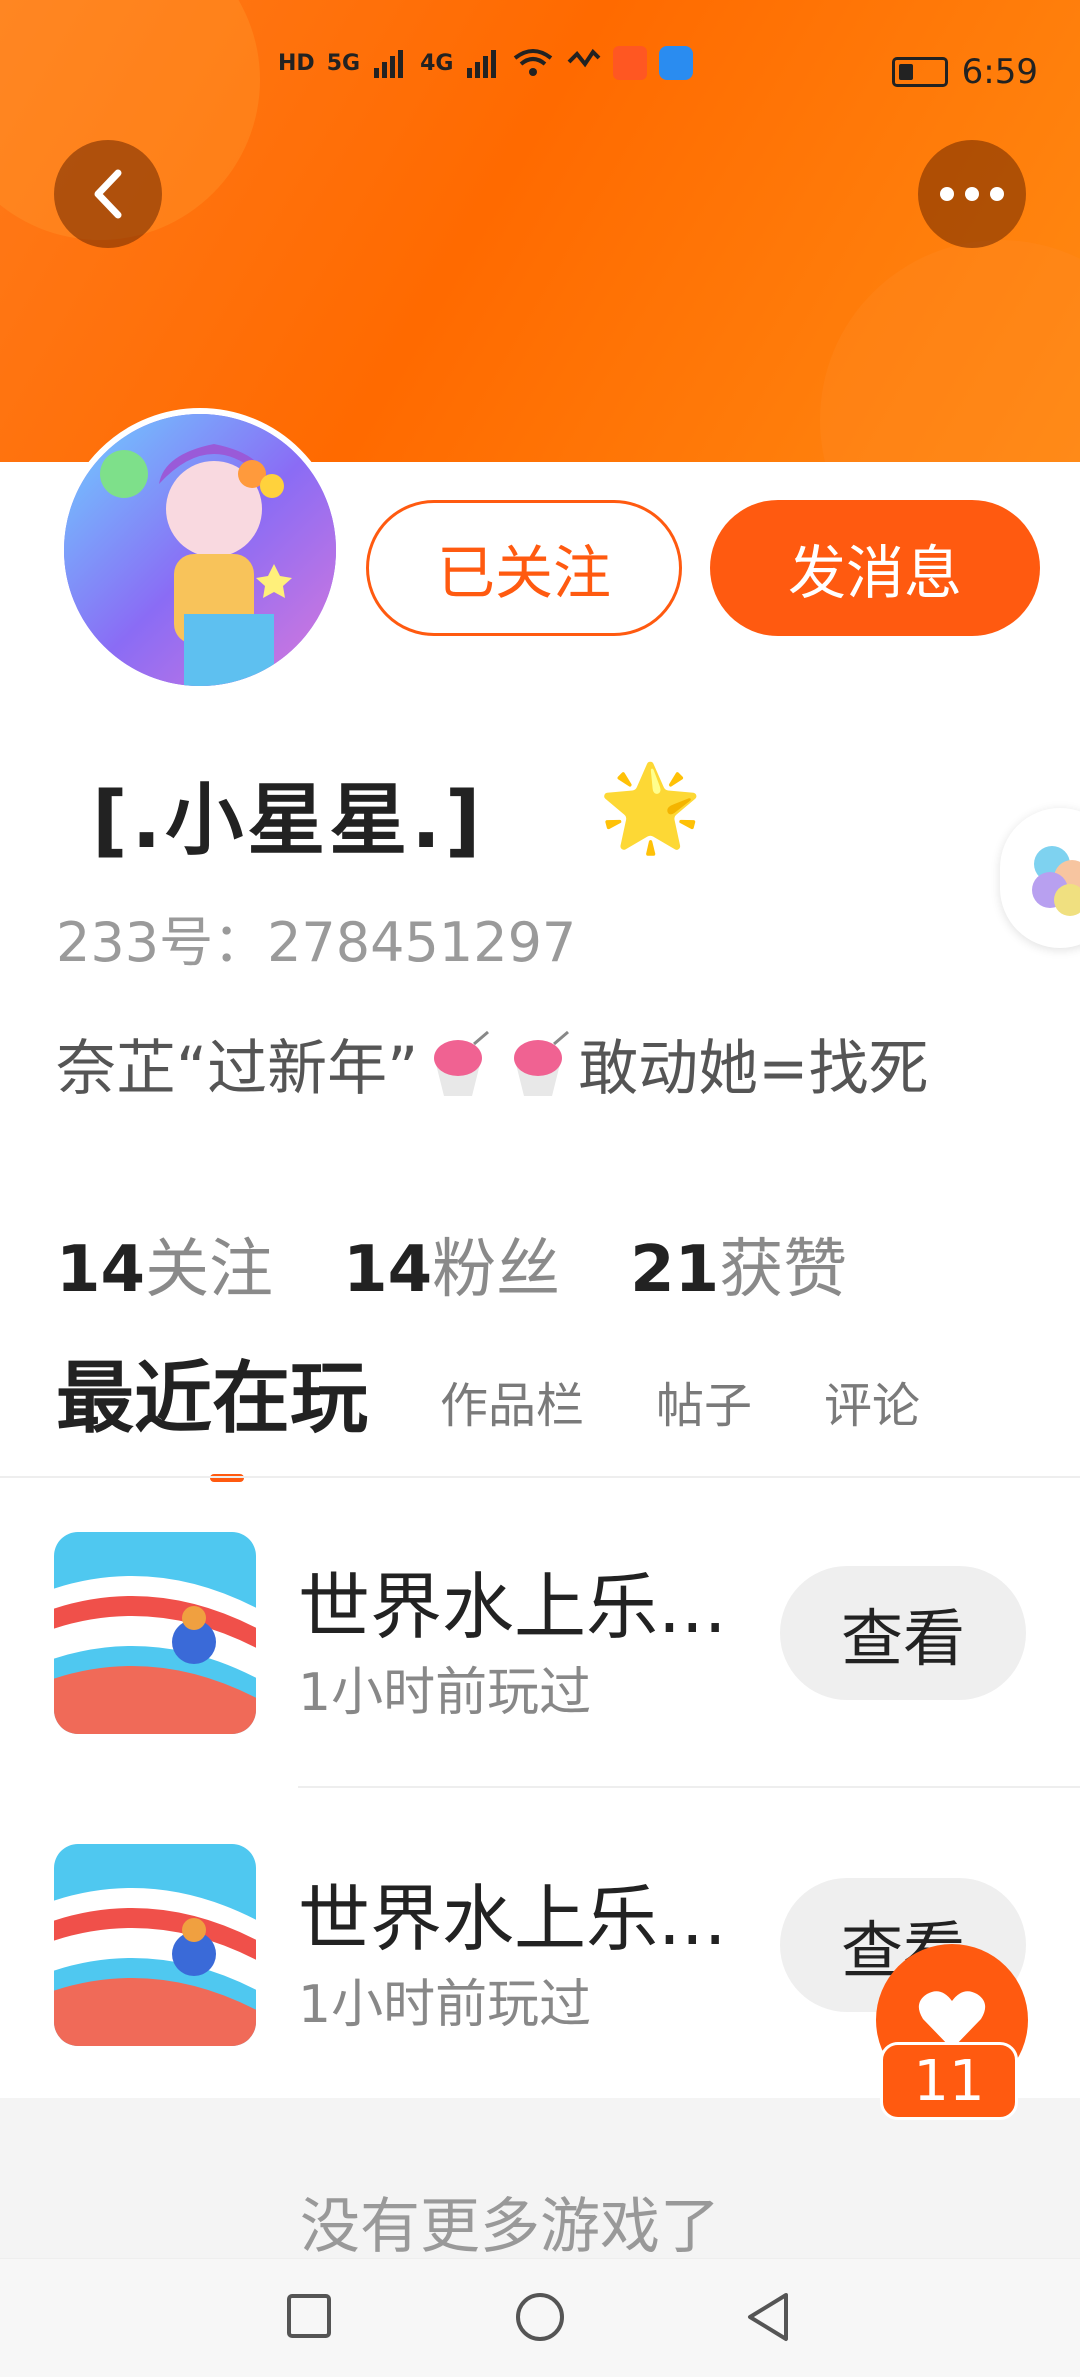 The height and width of the screenshot is (2377, 1080). Describe the element at coordinates (209, 1270) in the screenshot. I see `stat-label: 关注` at that location.